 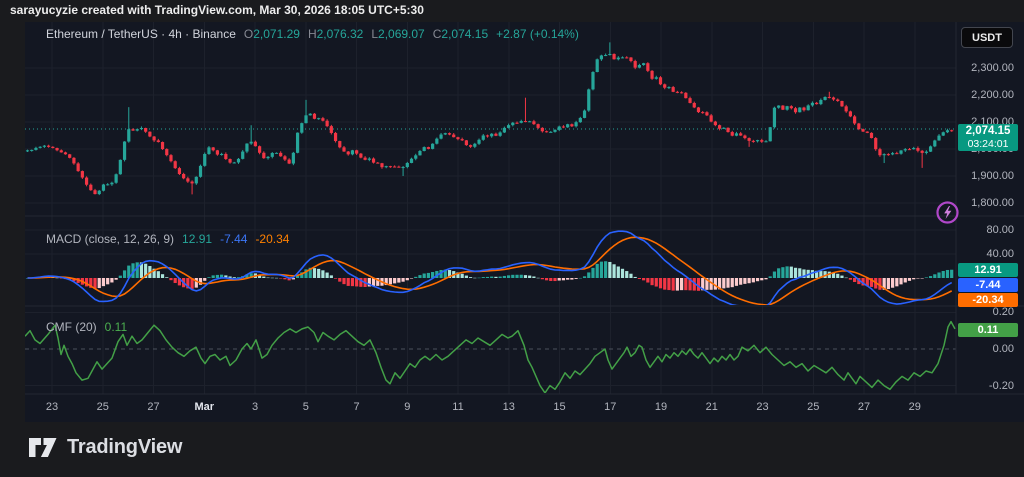 I want to click on time-tick-label: 7, so click(x=356, y=407).